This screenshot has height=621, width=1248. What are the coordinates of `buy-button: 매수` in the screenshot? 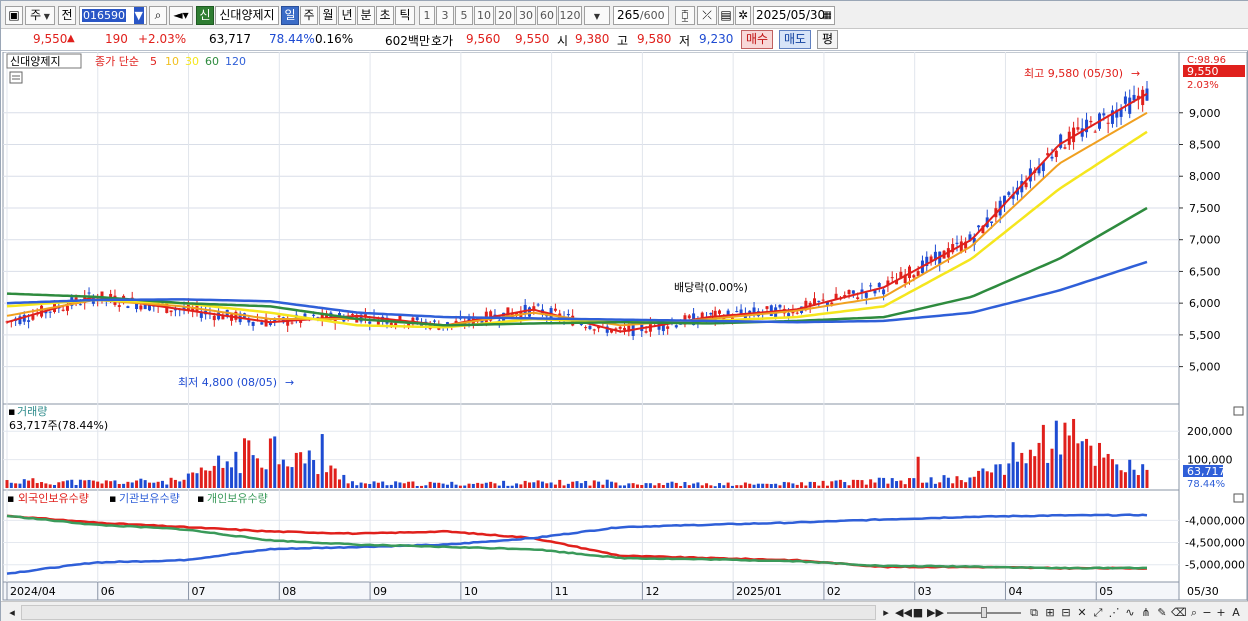 It's located at (757, 39).